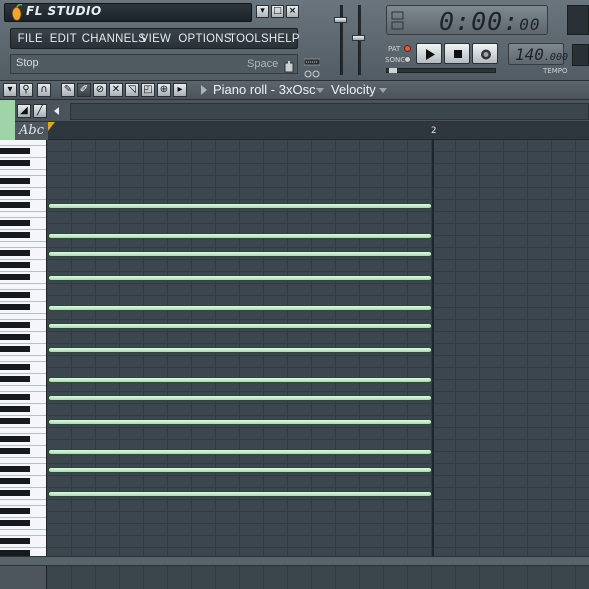 The image size is (589, 589). What do you see at coordinates (148, 90) in the screenshot?
I see `select-icon: ◰` at bounding box center [148, 90].